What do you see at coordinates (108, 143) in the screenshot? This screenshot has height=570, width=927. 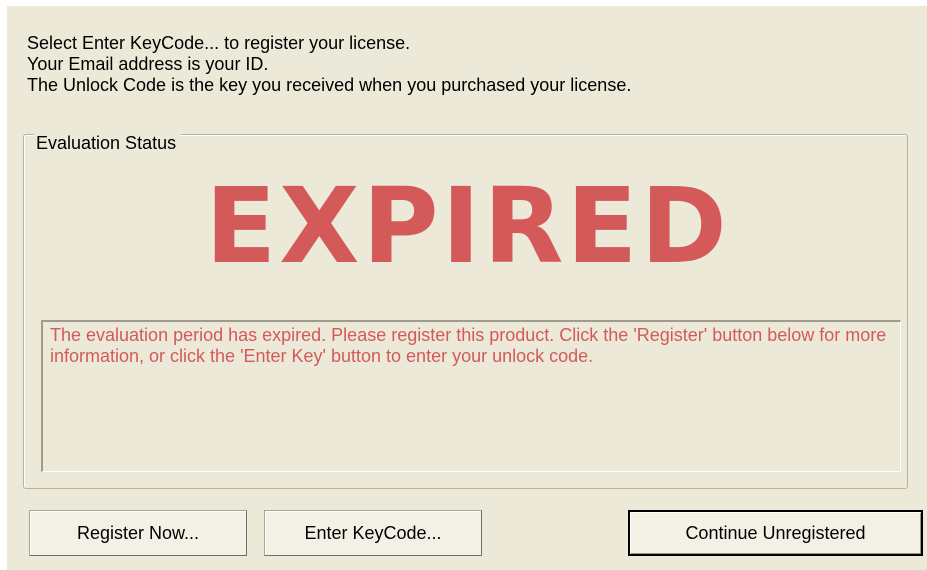 I see `evaluation-status-legend: Evaluation Status` at bounding box center [108, 143].